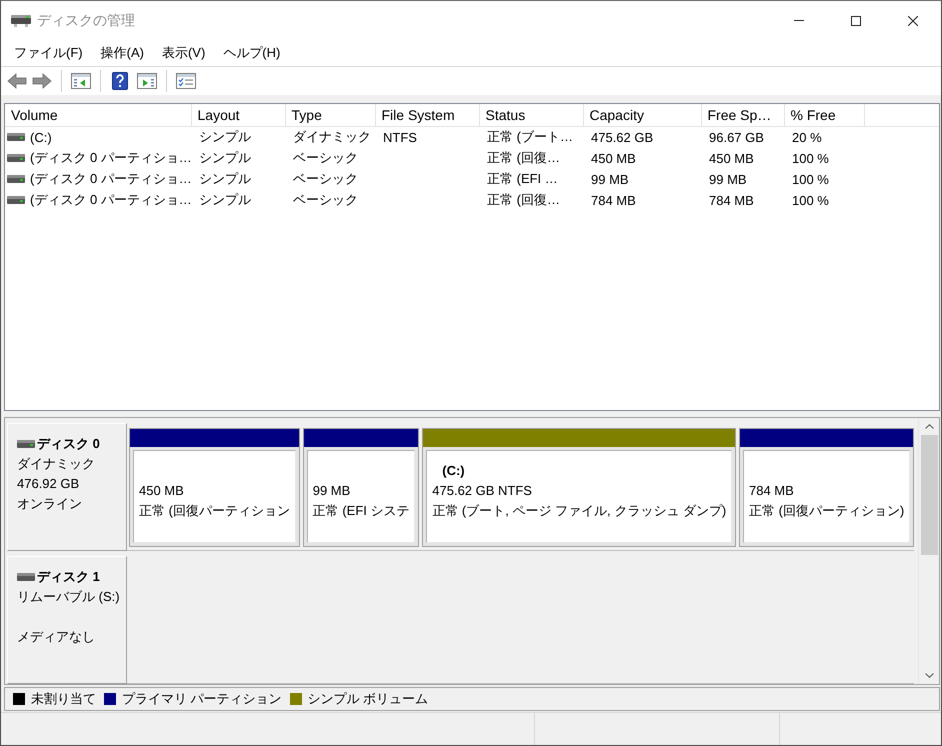  Describe the element at coordinates (68, 577) in the screenshot. I see `disk-name: ディスク 1` at that location.